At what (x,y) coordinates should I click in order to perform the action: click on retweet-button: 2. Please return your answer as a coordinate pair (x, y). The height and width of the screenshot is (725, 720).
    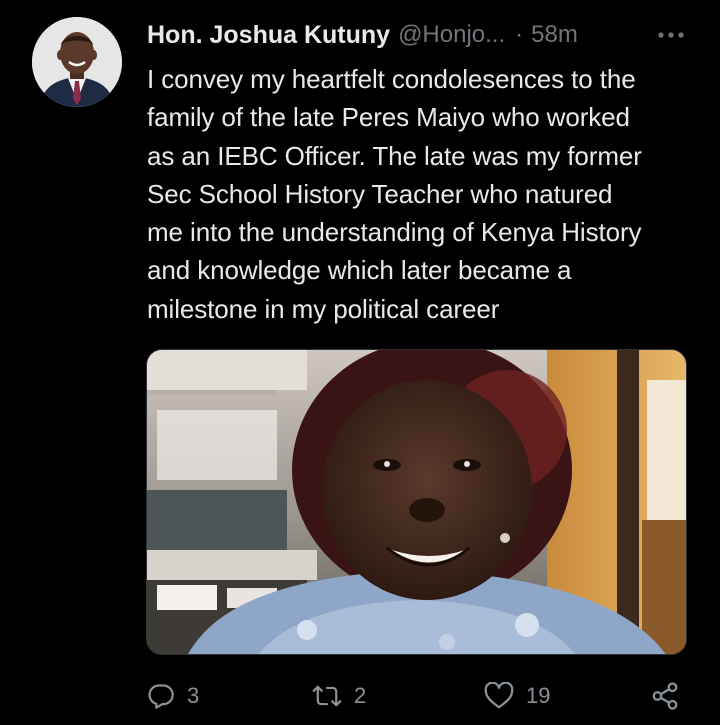
    Looking at the image, I should click on (339, 696).